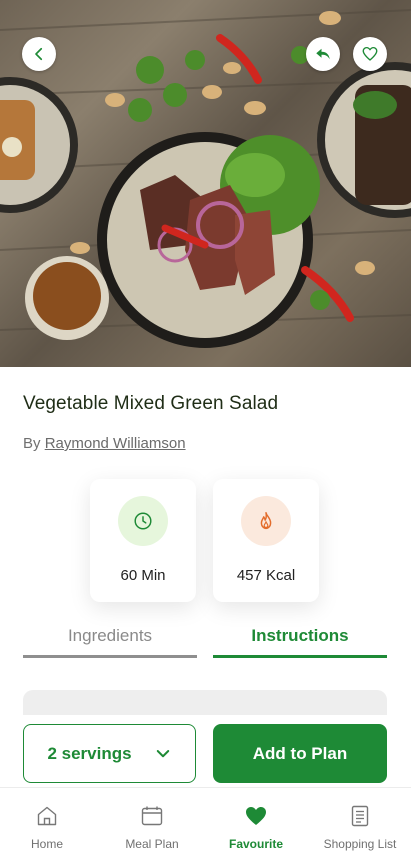  Describe the element at coordinates (89, 753) in the screenshot. I see `servings-label: 2 servings` at that location.